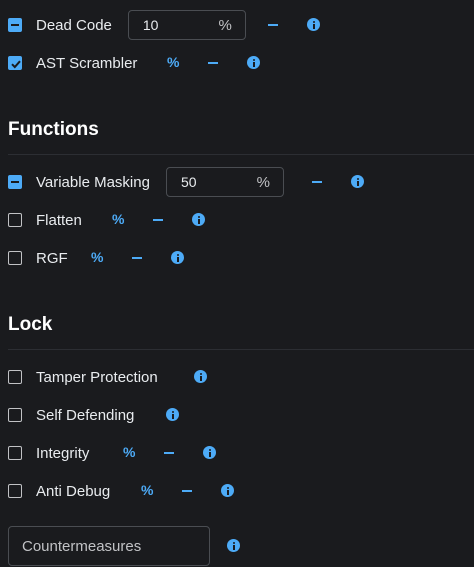 The height and width of the screenshot is (567, 474). What do you see at coordinates (150, 25) in the screenshot?
I see `dead-code-value: 10` at bounding box center [150, 25].